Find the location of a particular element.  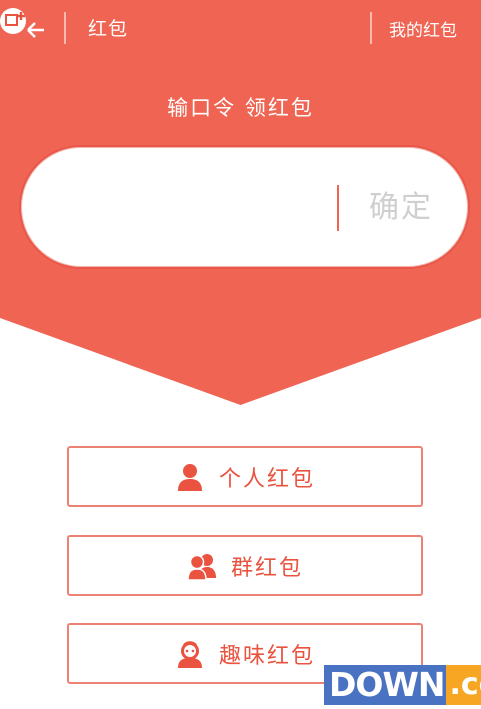

fun-face-icon is located at coordinates (189, 654).